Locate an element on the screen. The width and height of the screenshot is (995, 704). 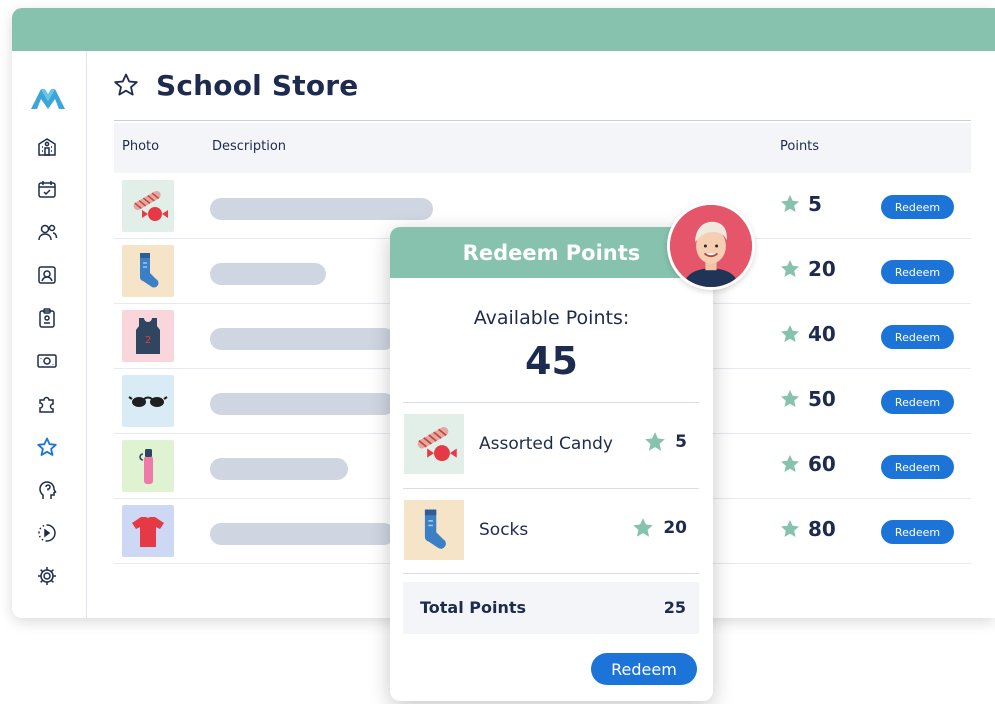
column-header-photo: Photo is located at coordinates (141, 146).